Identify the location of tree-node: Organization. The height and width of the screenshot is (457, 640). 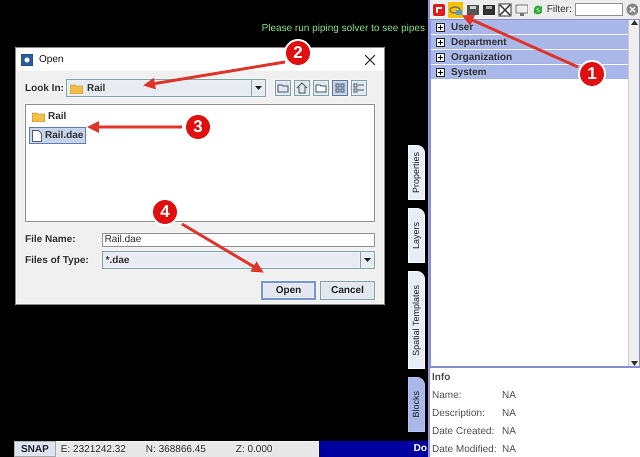
(529, 57).